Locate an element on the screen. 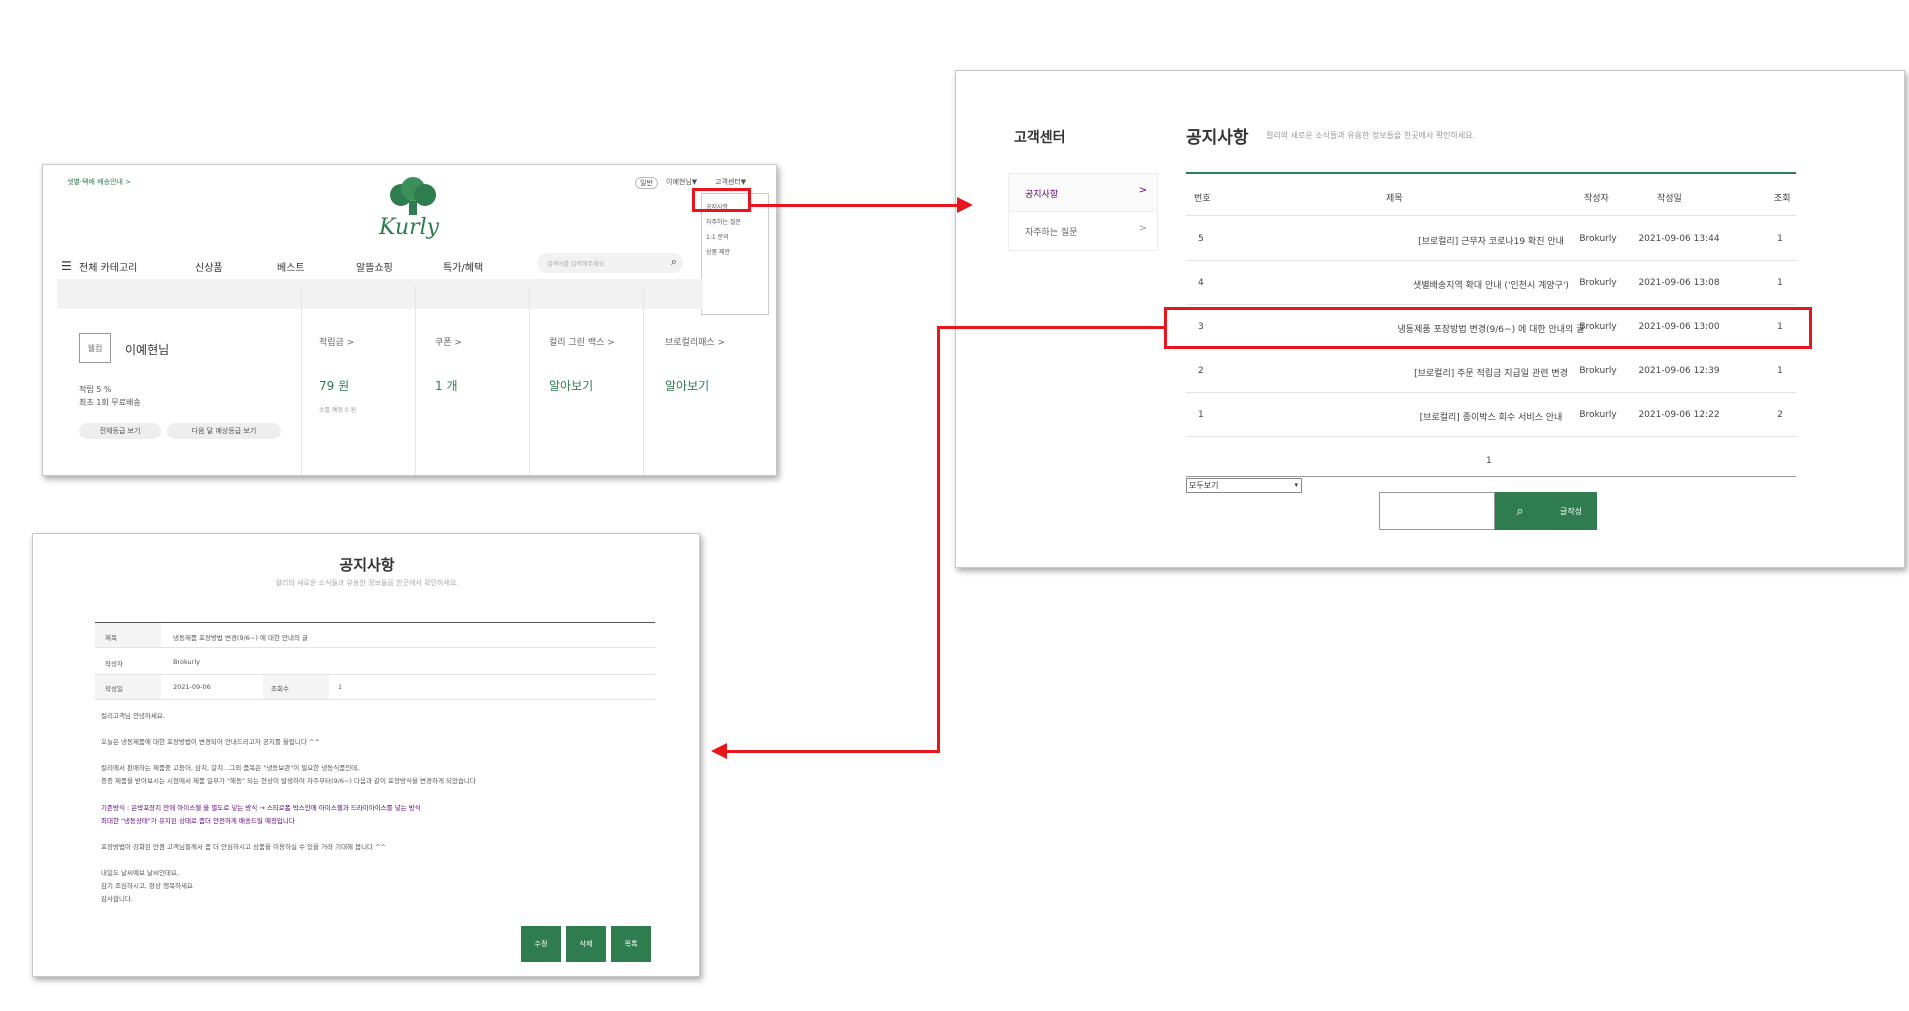 This screenshot has width=1909, height=1011. cs-sidebar-title: 고객센터 is located at coordinates (1040, 138).